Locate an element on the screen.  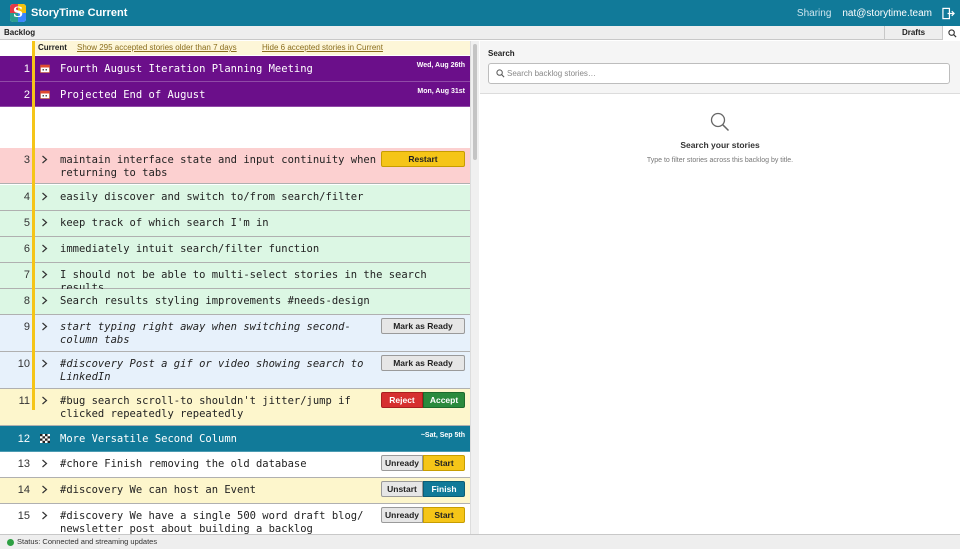
story-title: #chore Finish removing the old database is located at coordinates (183, 464).